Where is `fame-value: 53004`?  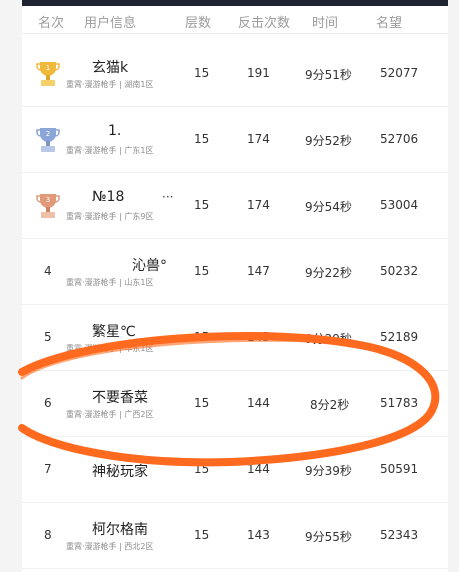
fame-value: 53004 is located at coordinates (399, 205).